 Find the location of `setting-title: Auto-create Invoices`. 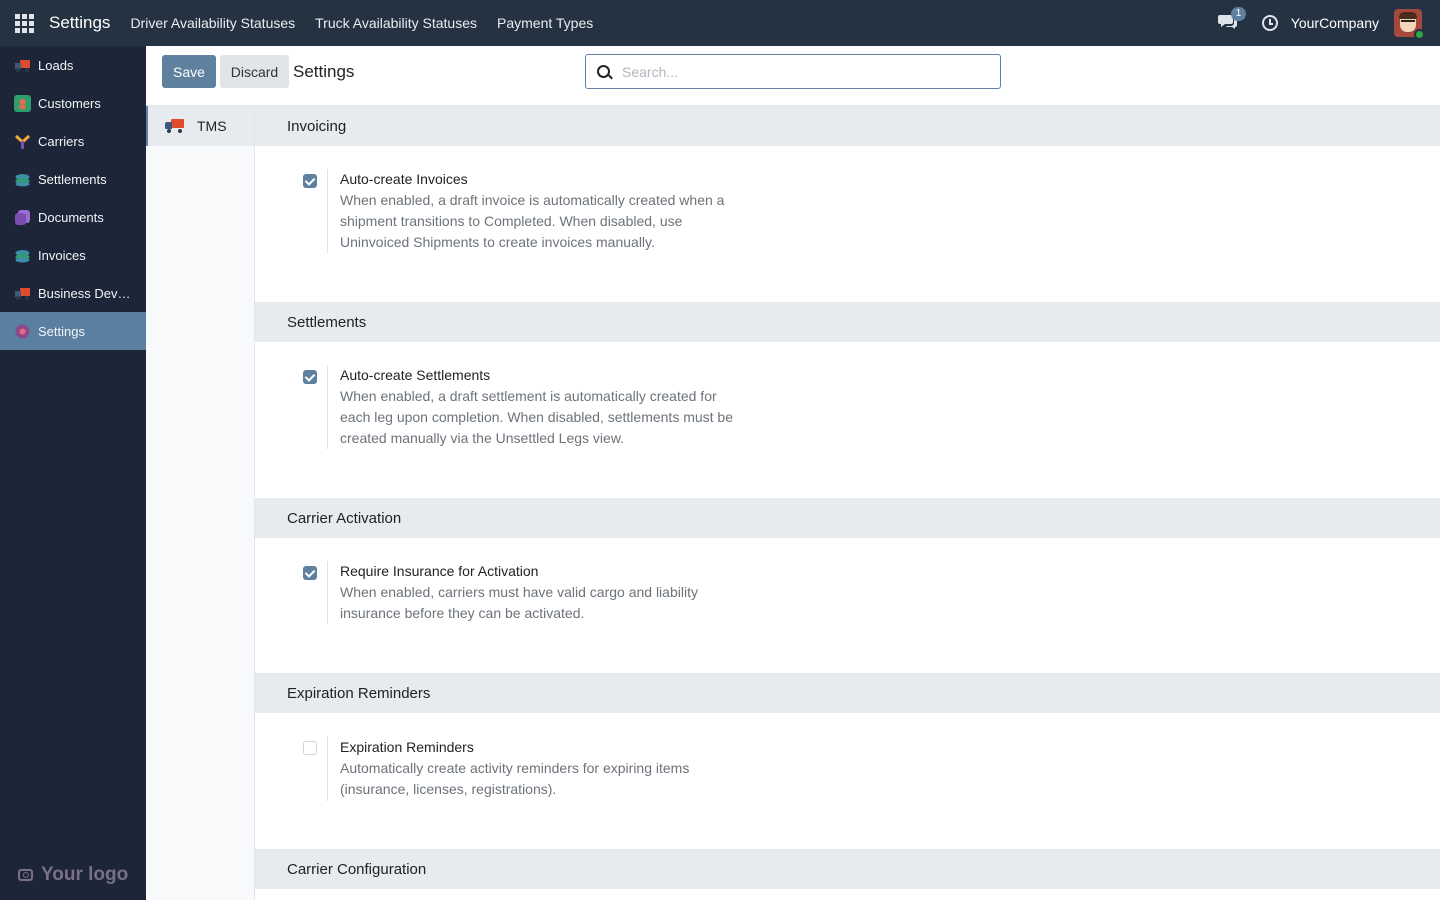

setting-title: Auto-create Invoices is located at coordinates (404, 179).